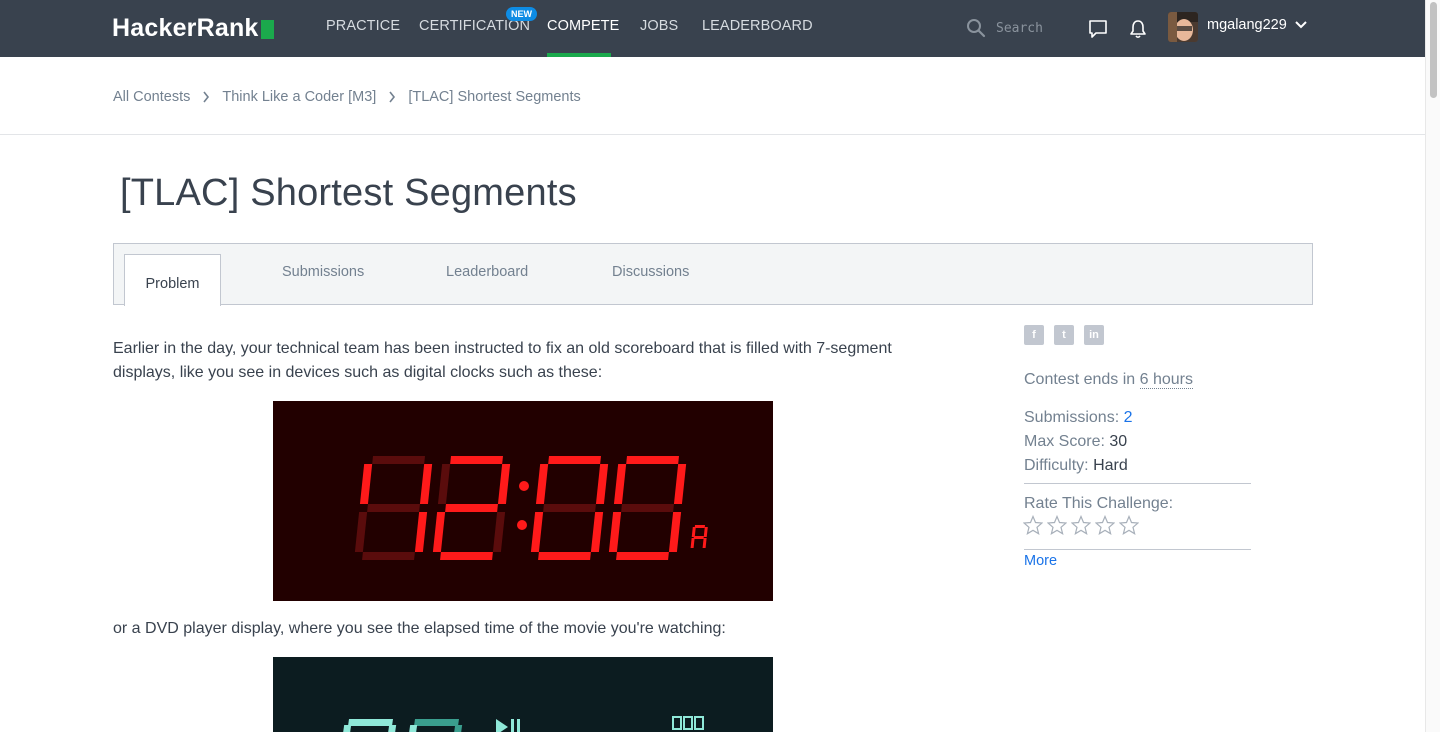 The height and width of the screenshot is (732, 1440). Describe the element at coordinates (1138, 29) in the screenshot. I see `notification-bell-icon` at that location.